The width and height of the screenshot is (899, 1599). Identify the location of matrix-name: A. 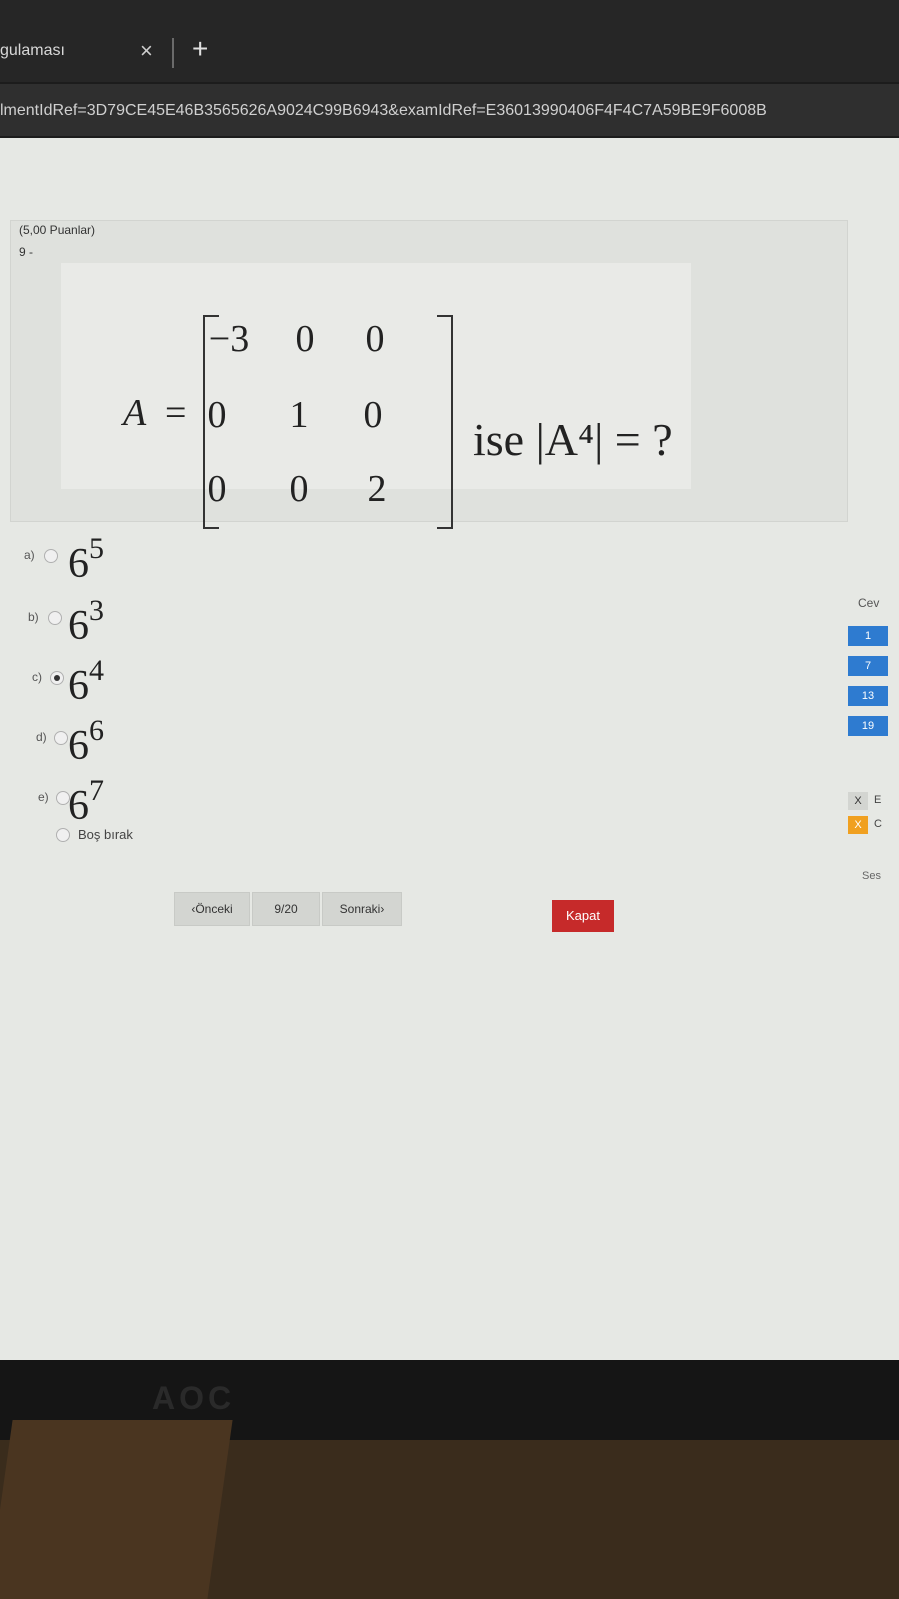
(135, 413).